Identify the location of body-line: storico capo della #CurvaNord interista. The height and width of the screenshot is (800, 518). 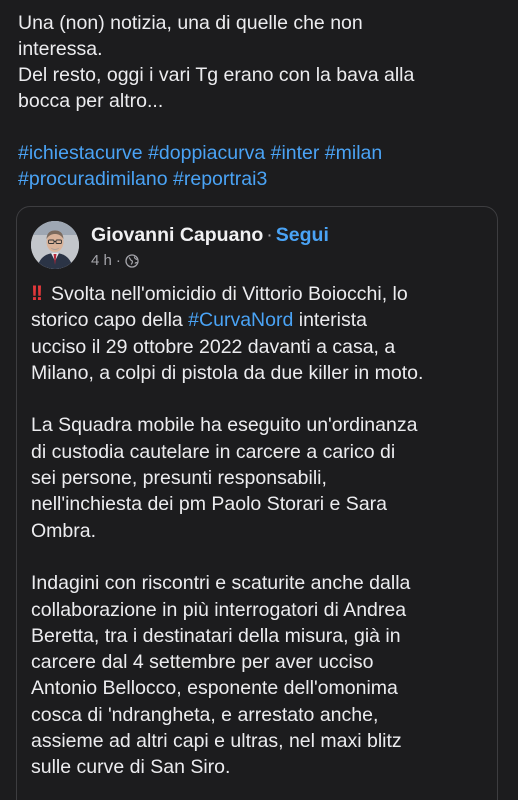
(259, 320).